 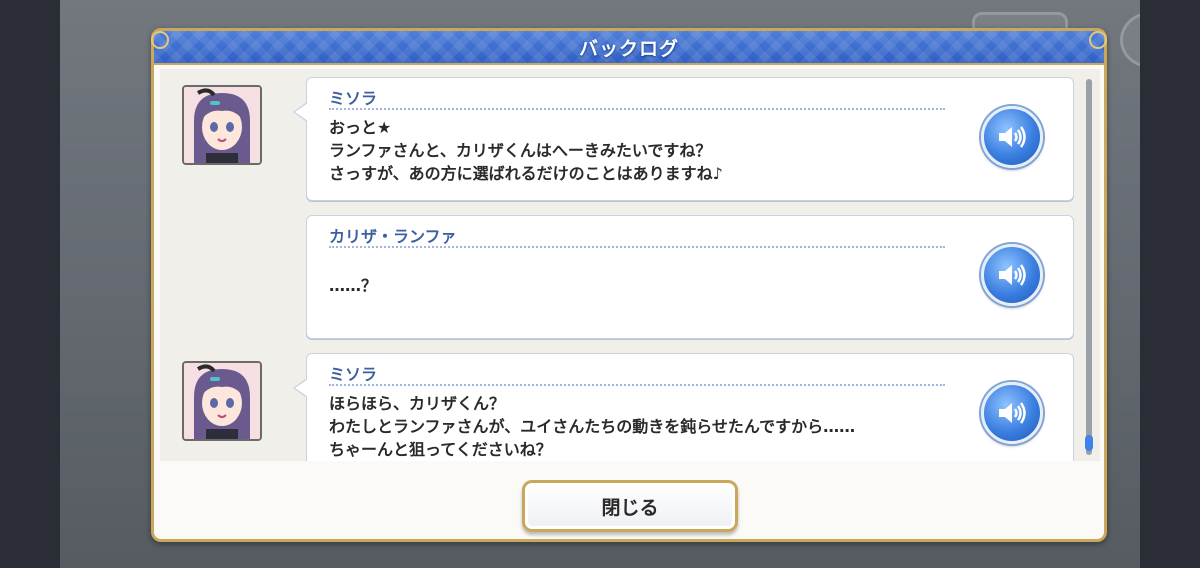 I want to click on dialog-header: バックログ, so click(x=629, y=48).